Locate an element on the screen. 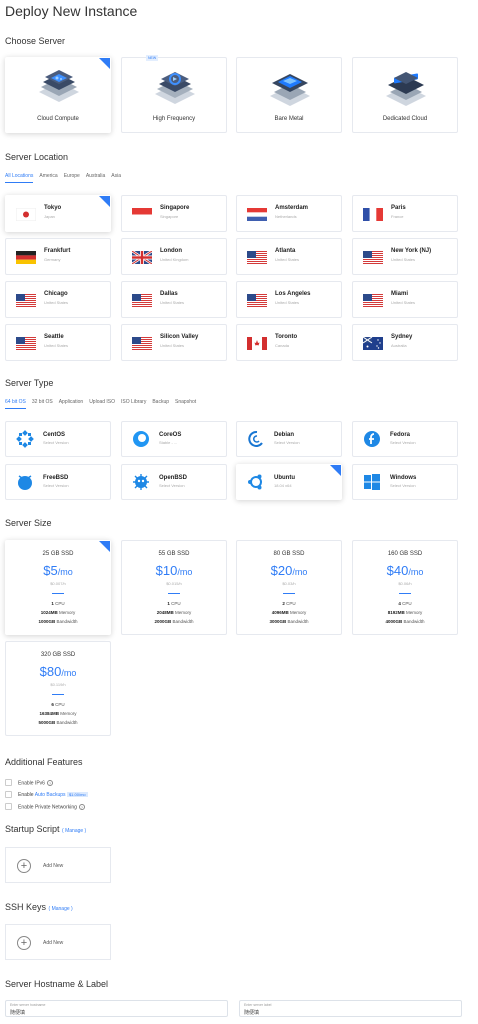 The image size is (478, 1024). size-price: $80/mo is located at coordinates (58, 671).